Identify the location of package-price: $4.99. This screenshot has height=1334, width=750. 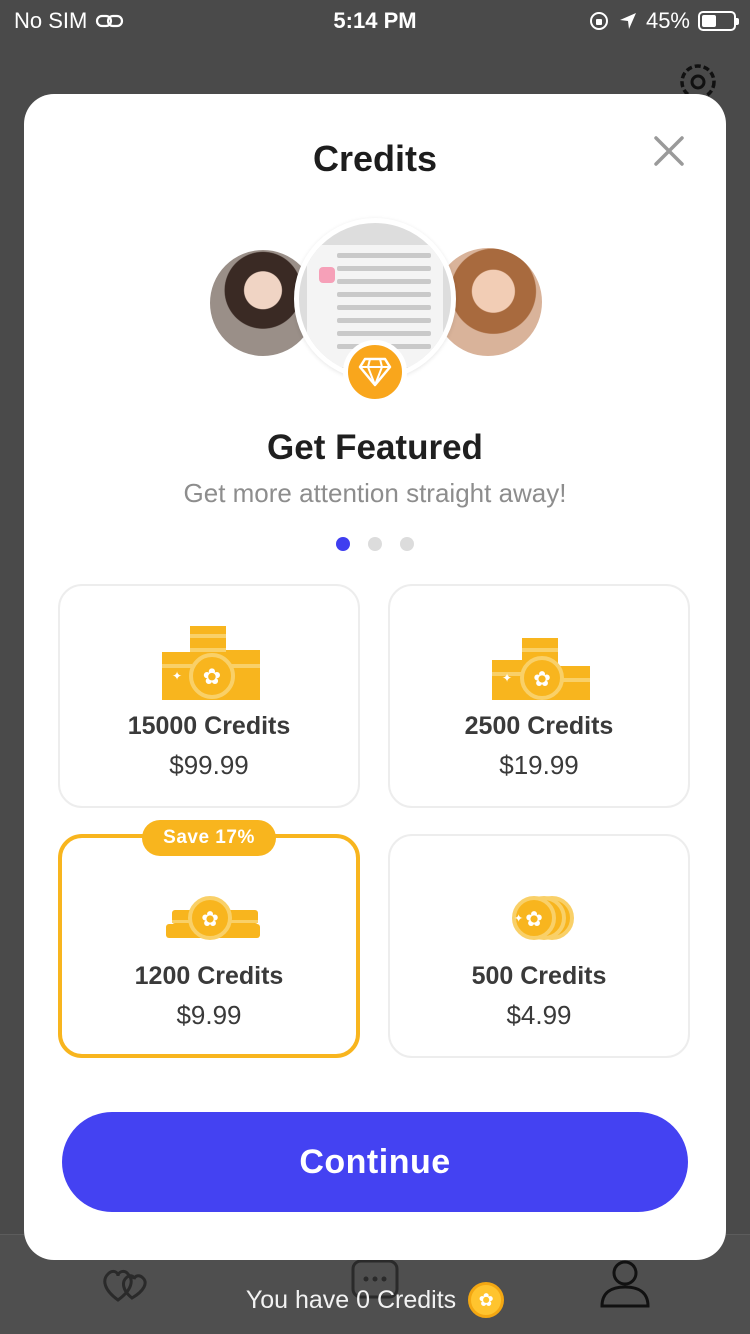
(539, 1015).